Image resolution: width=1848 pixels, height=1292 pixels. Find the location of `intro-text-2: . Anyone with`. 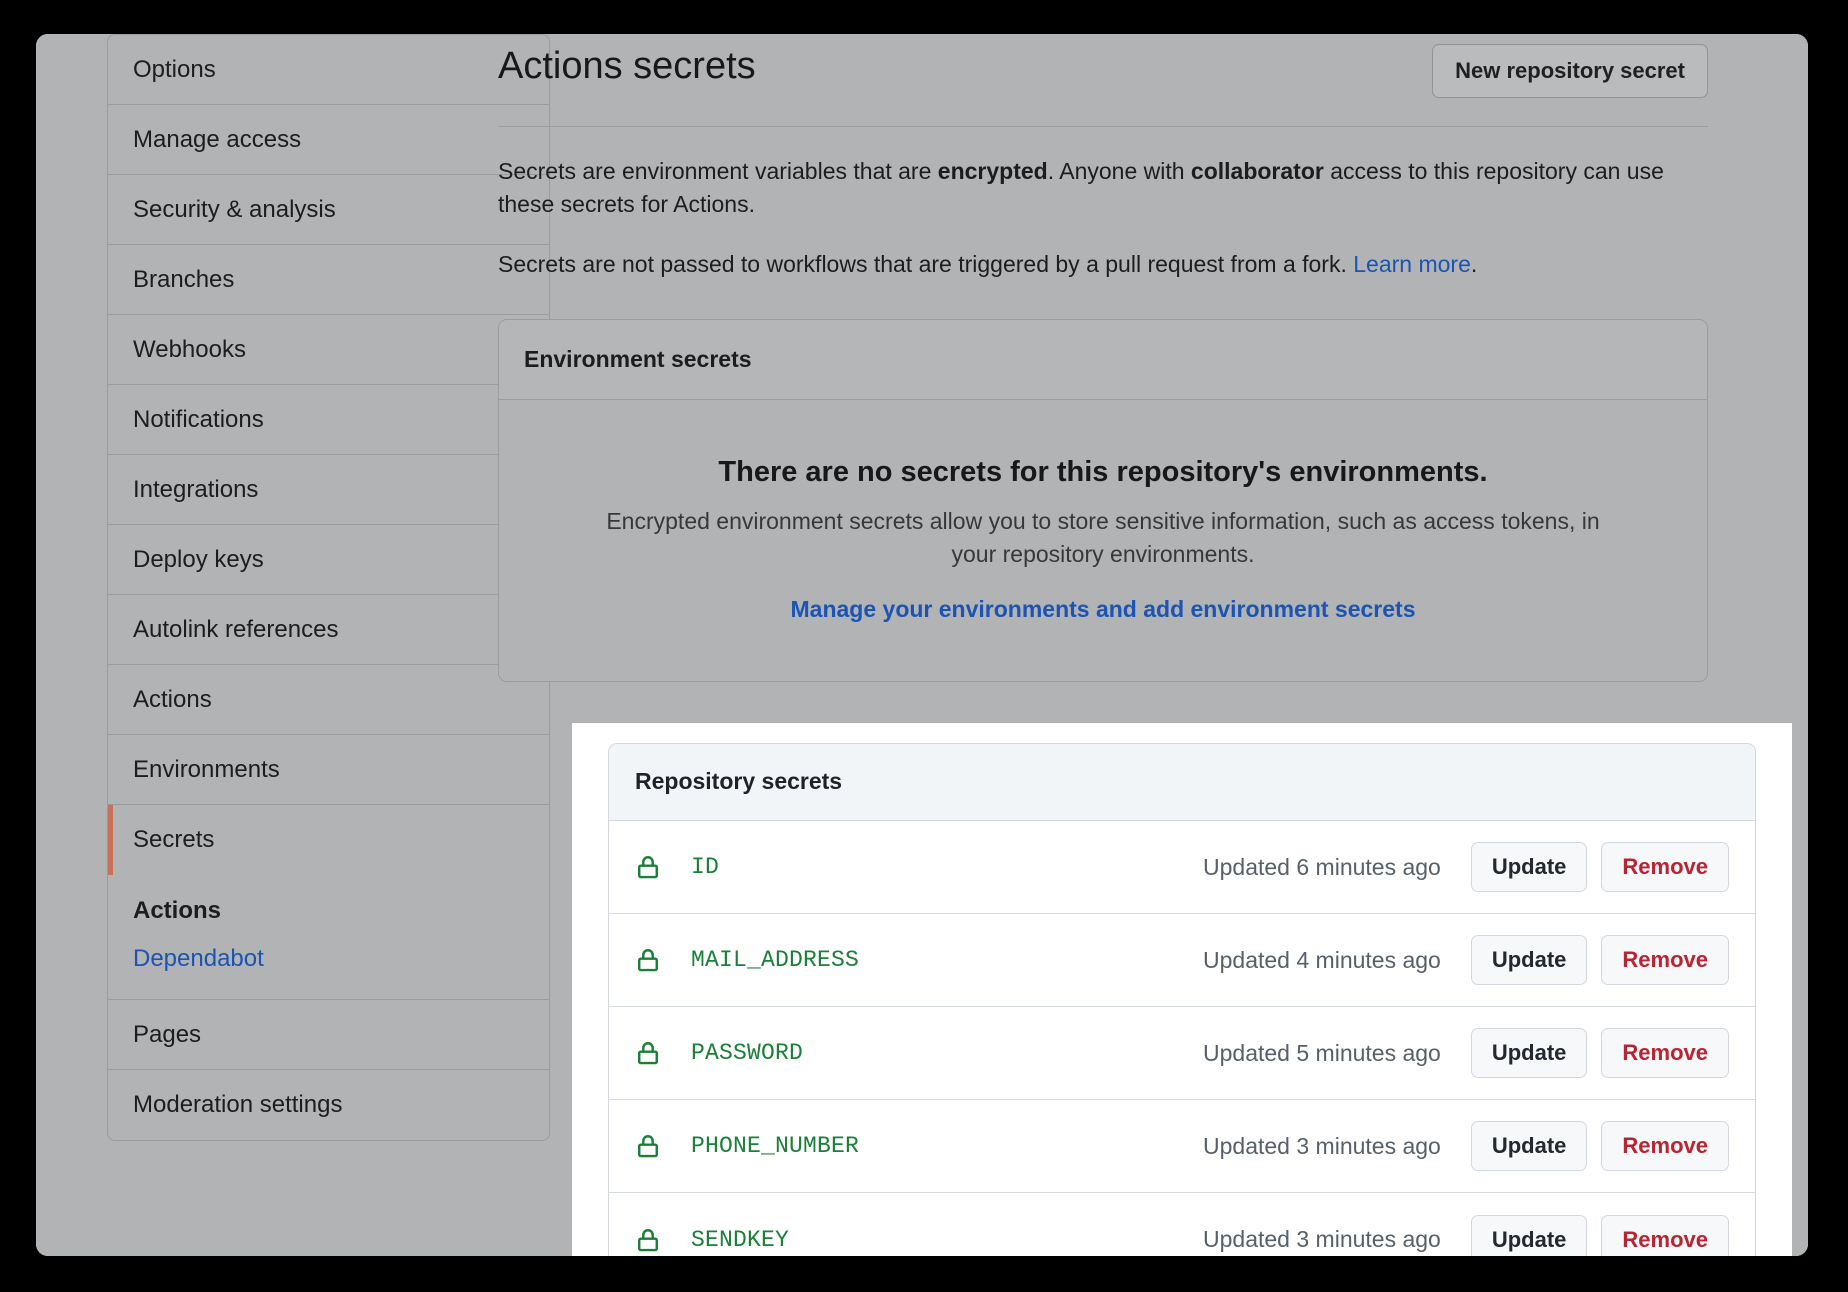

intro-text-2: . Anyone with is located at coordinates (1119, 171).